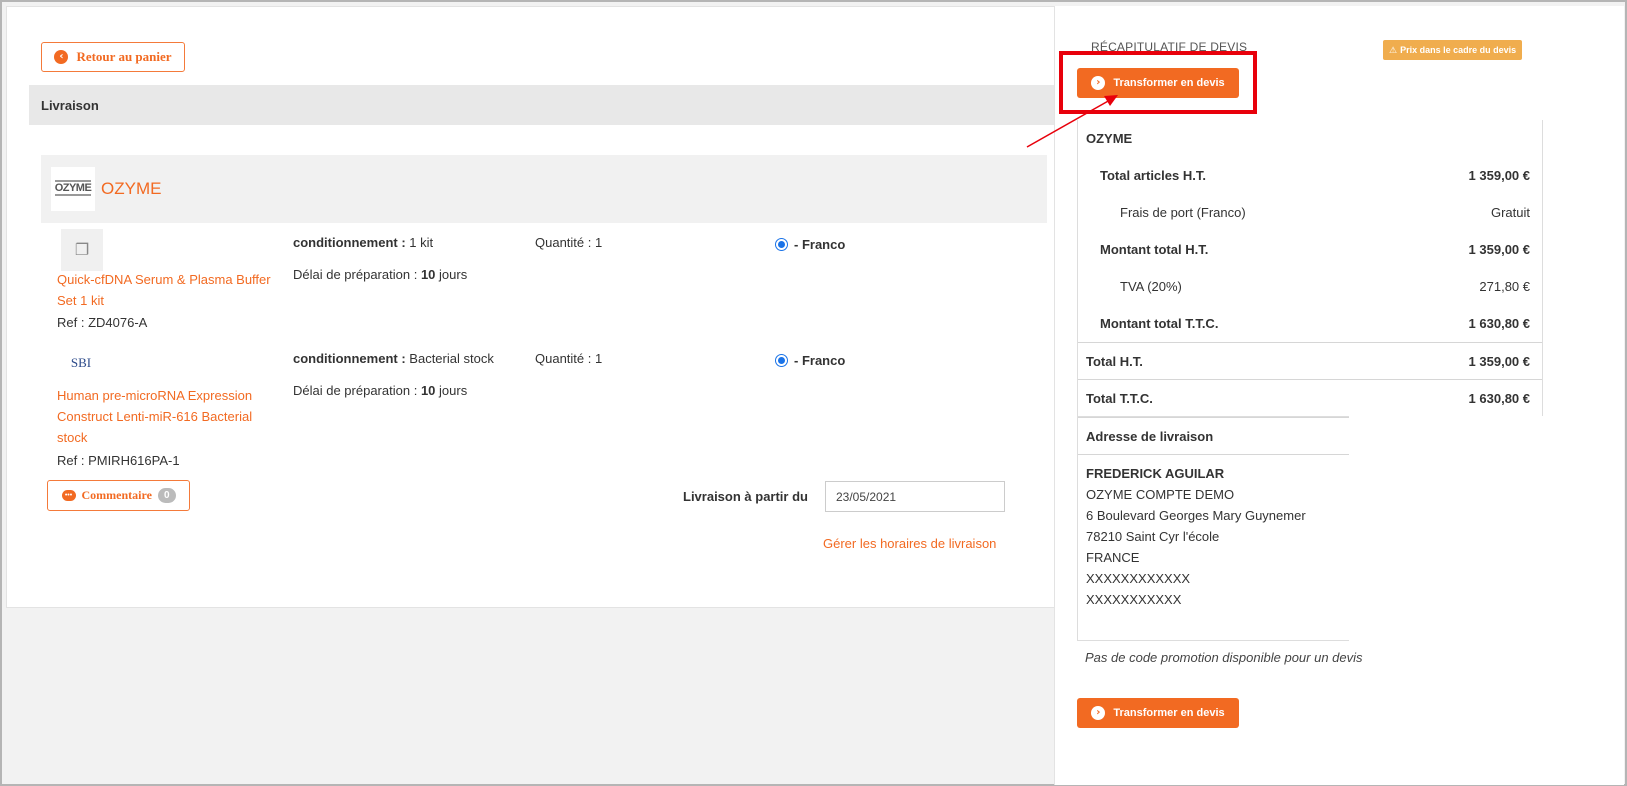 The height and width of the screenshot is (786, 1627). Describe the element at coordinates (1393, 49) in the screenshot. I see `warning-icon: ⚠` at that location.